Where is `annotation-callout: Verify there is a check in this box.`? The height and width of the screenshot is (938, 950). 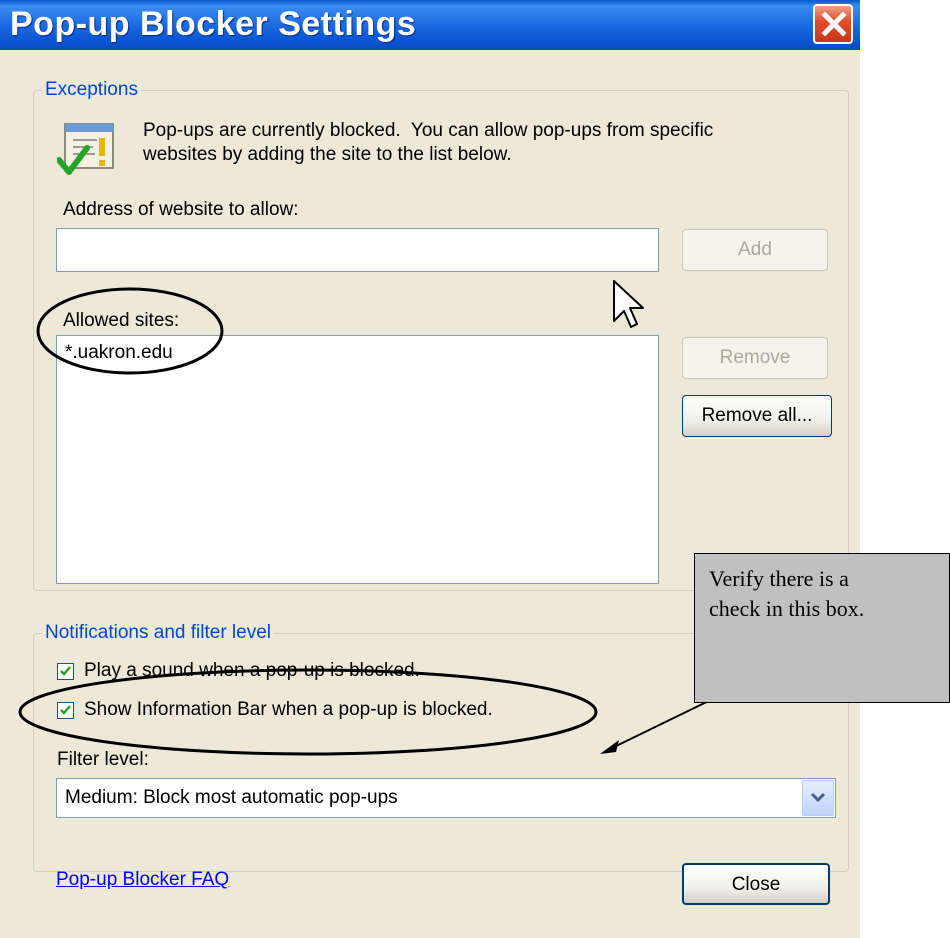
annotation-callout: Verify there is a check in this box. is located at coordinates (822, 628).